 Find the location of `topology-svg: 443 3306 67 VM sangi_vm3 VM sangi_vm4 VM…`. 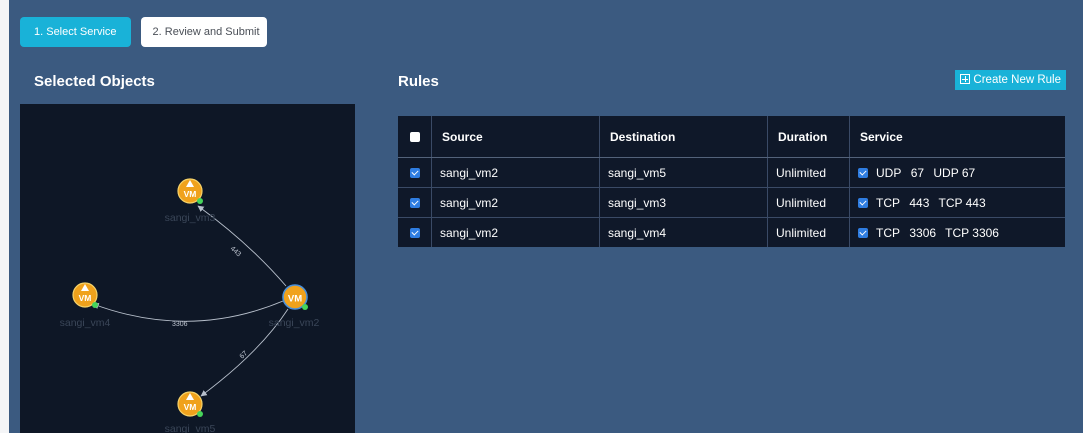

topology-svg: 443 3306 67 VM sangi_vm3 VM sangi_vm4 VM… is located at coordinates (190, 305).